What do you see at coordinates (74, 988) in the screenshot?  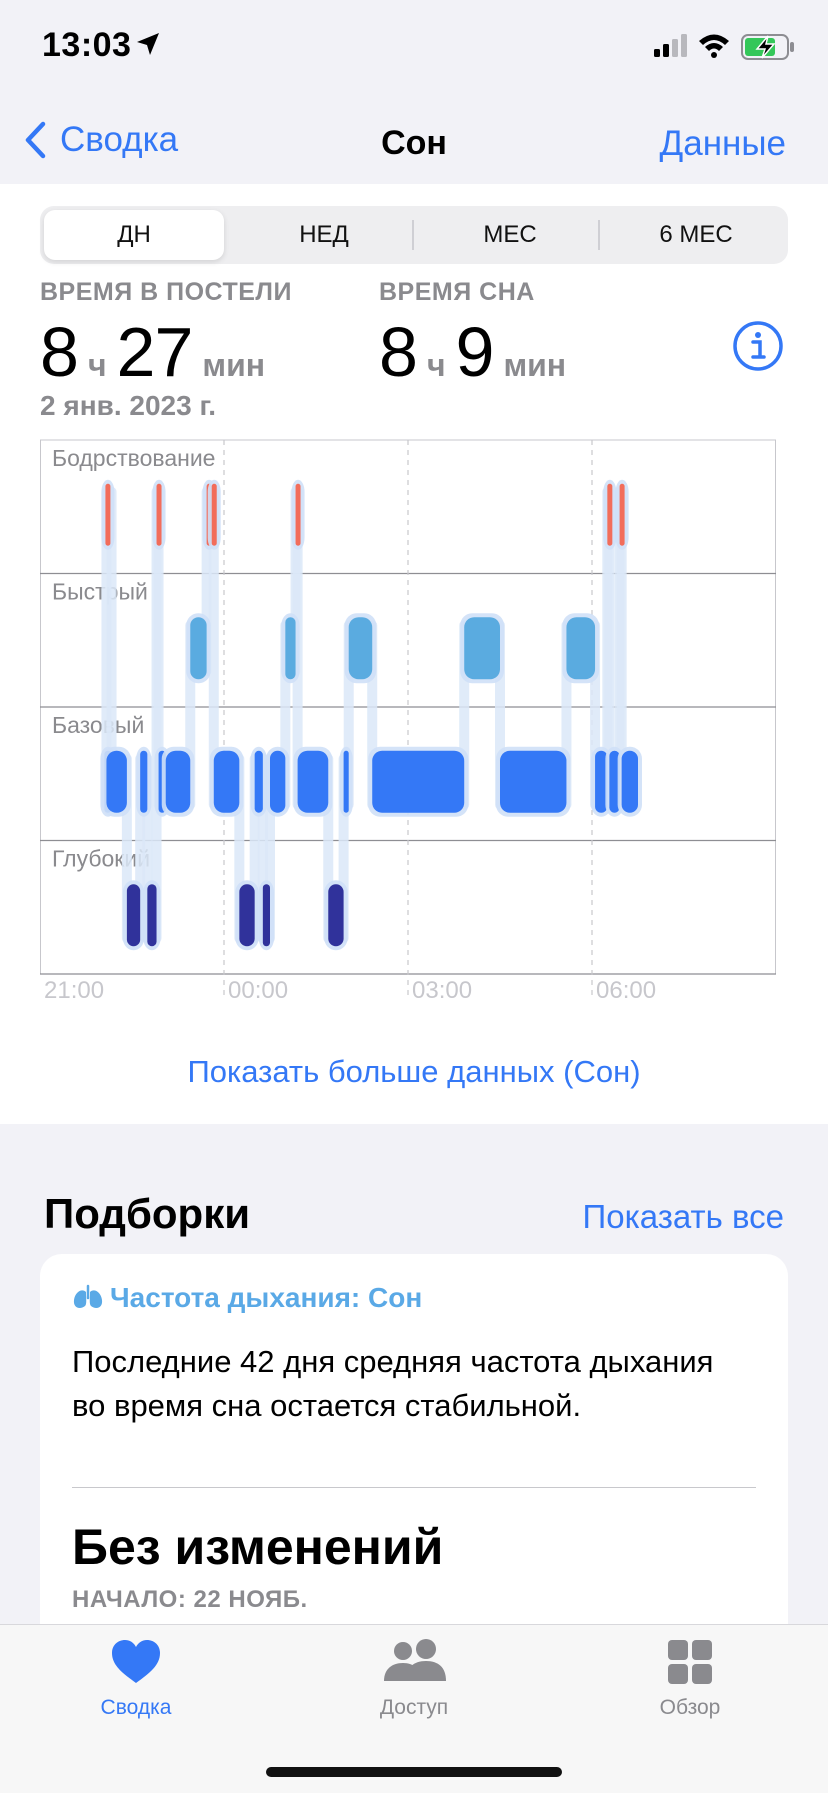 I see `x-tick-label: 21:00` at bounding box center [74, 988].